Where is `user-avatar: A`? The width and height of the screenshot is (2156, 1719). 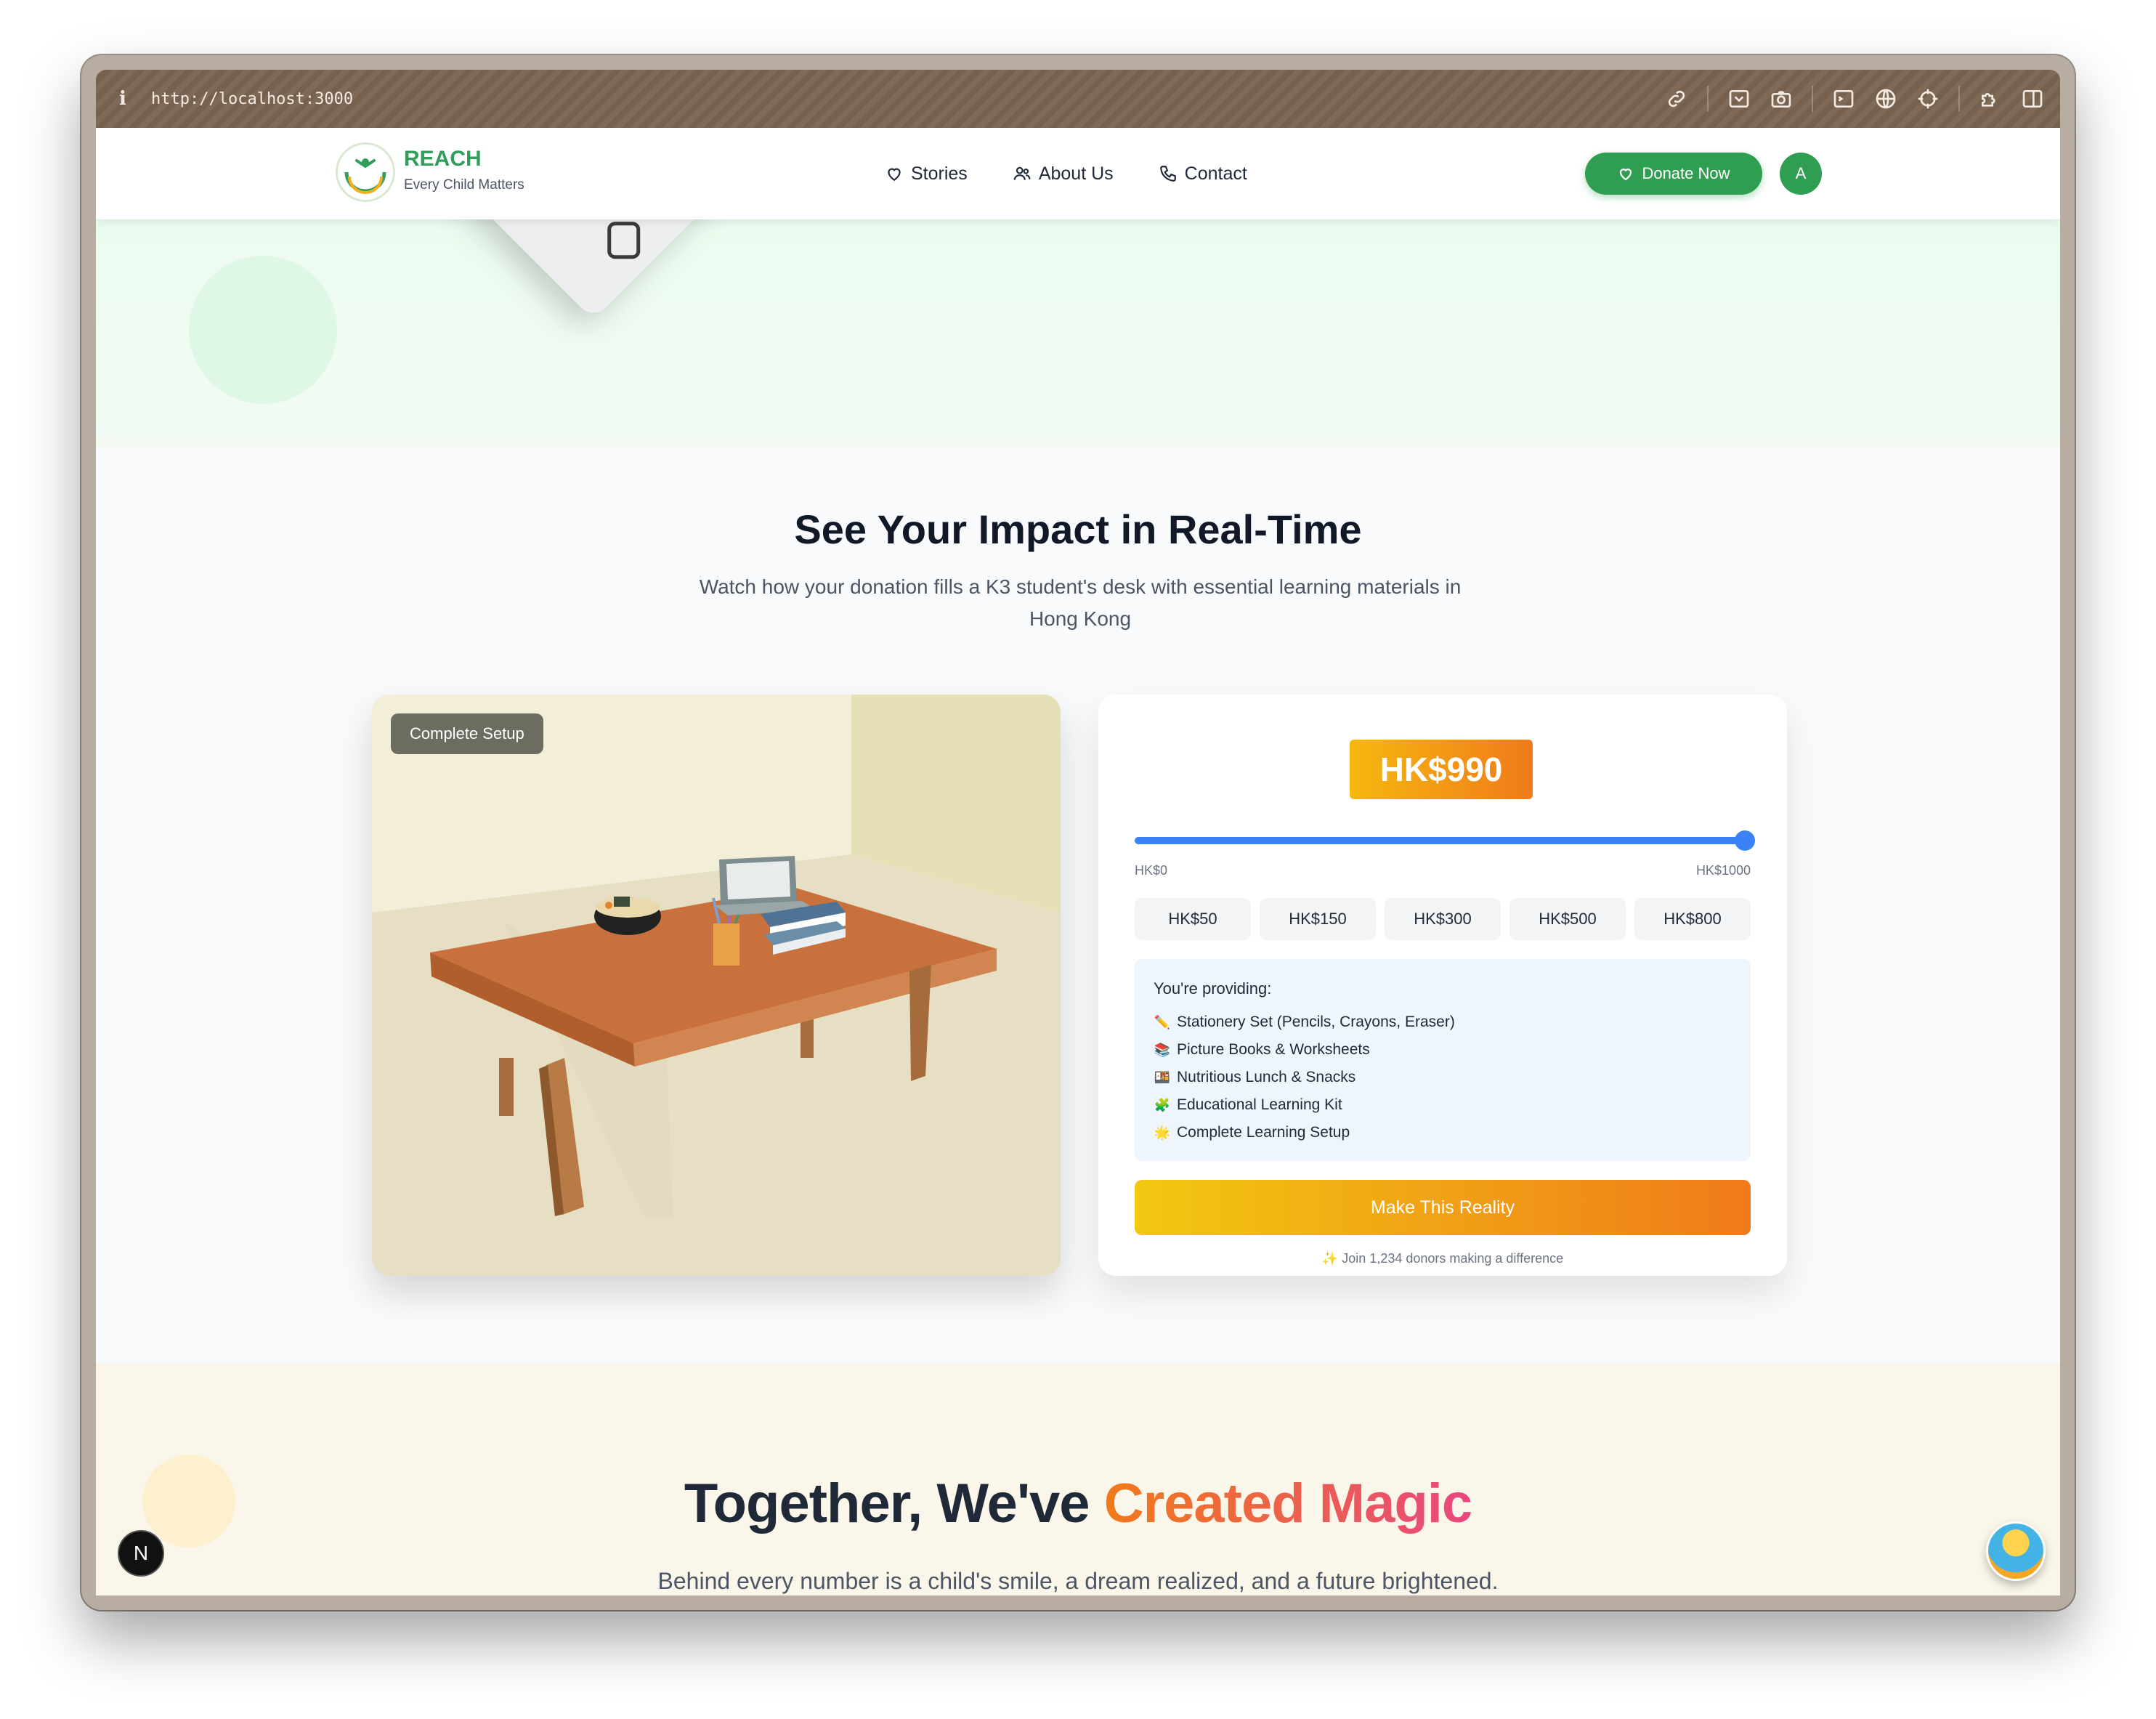 user-avatar: A is located at coordinates (1801, 174).